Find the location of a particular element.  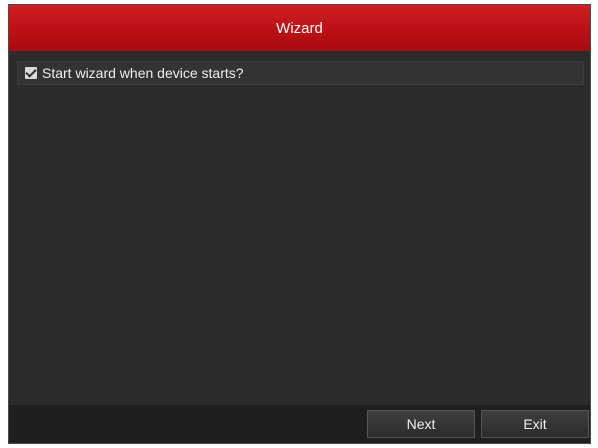

next-button: Next is located at coordinates (421, 424).